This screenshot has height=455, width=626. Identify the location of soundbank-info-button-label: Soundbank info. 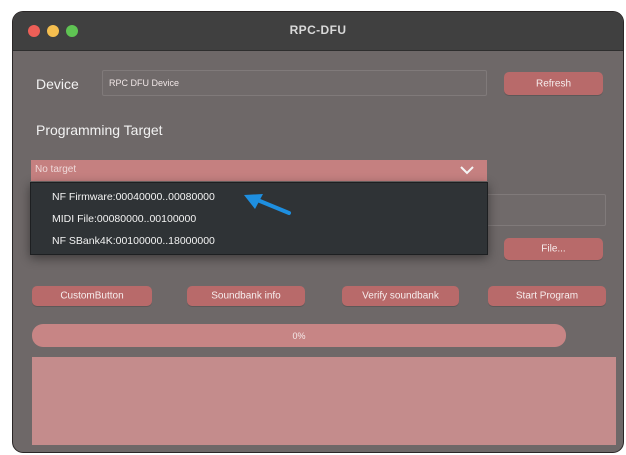
(246, 296).